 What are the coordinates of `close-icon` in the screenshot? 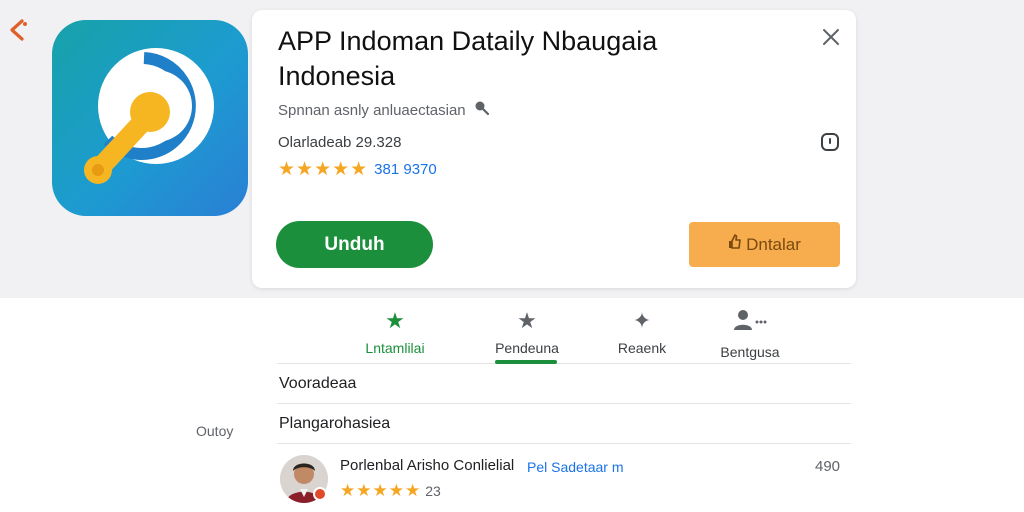 It's located at (831, 39).